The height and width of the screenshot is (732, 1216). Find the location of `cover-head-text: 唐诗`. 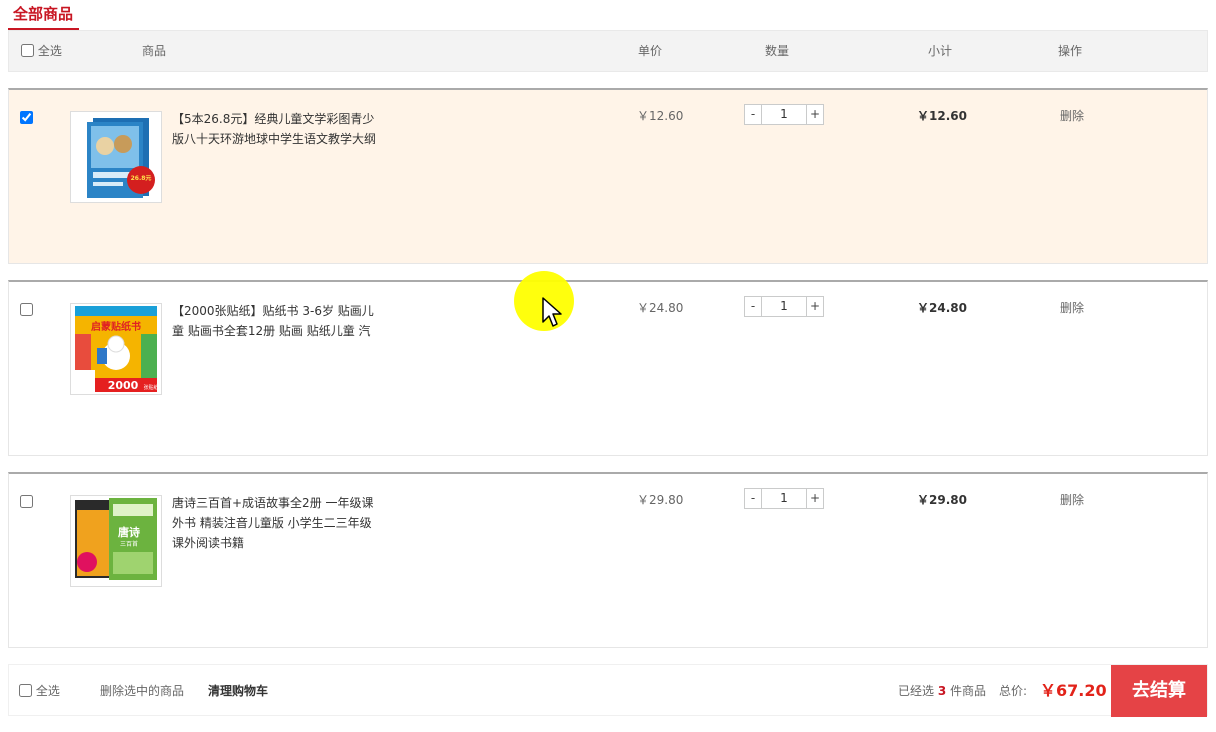

cover-head-text: 唐诗 is located at coordinates (129, 532).